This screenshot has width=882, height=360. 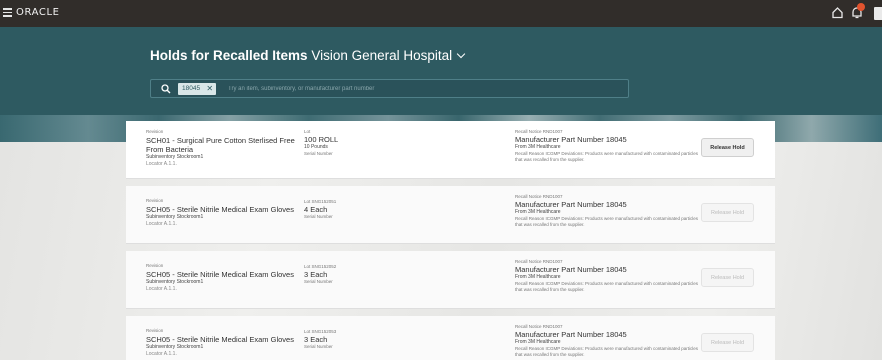 What do you see at coordinates (316, 209) in the screenshot?
I see `quantity: 4 Each` at bounding box center [316, 209].